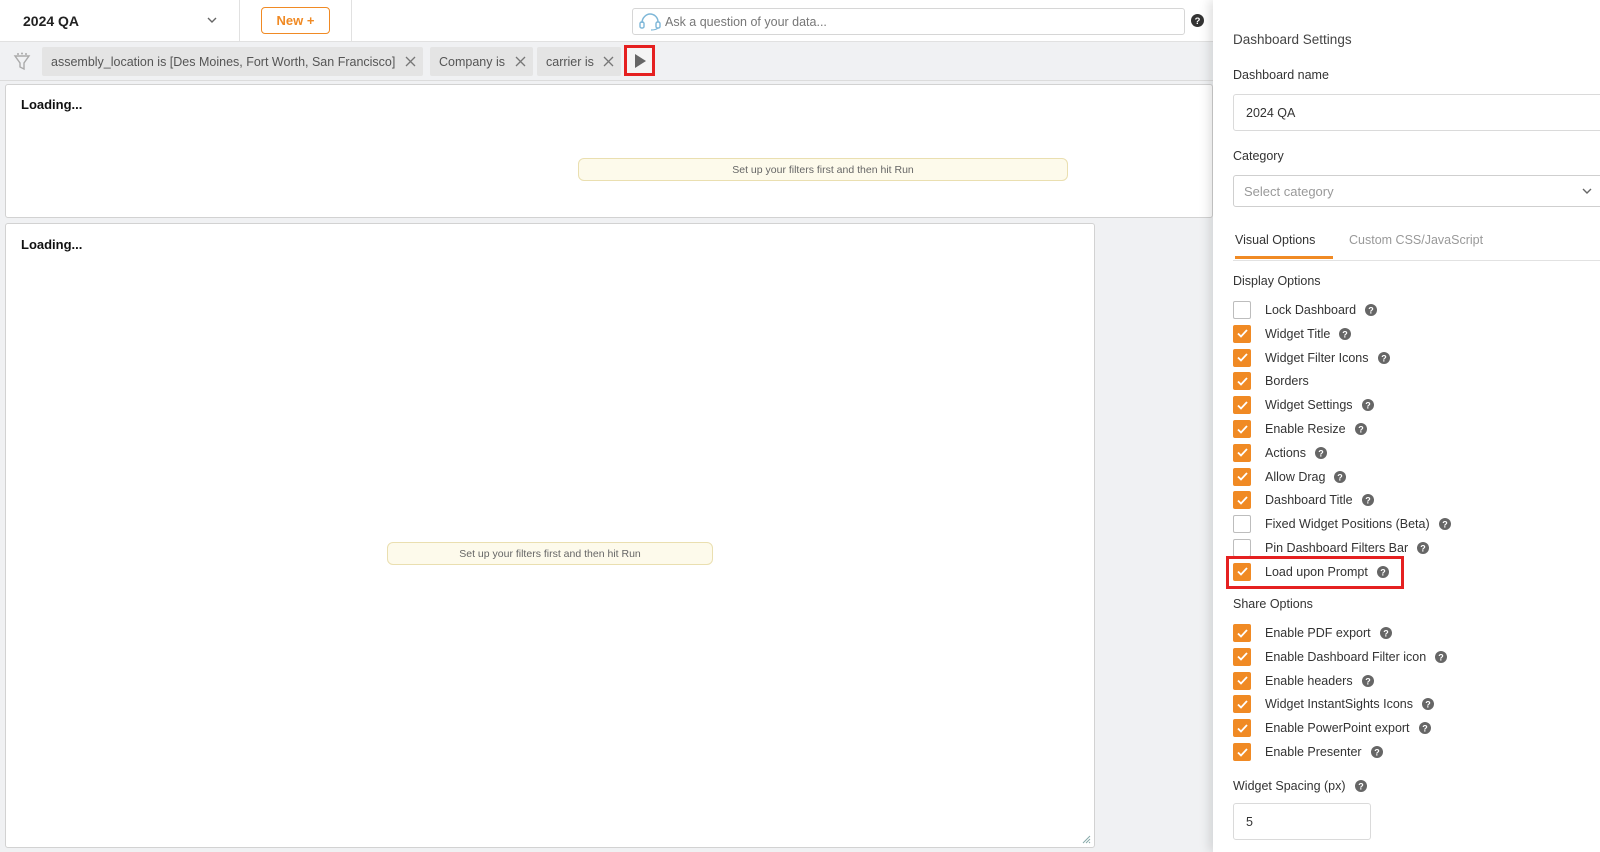 The width and height of the screenshot is (1600, 852). Describe the element at coordinates (1302, 821) in the screenshot. I see `widget-spacing-input` at that location.